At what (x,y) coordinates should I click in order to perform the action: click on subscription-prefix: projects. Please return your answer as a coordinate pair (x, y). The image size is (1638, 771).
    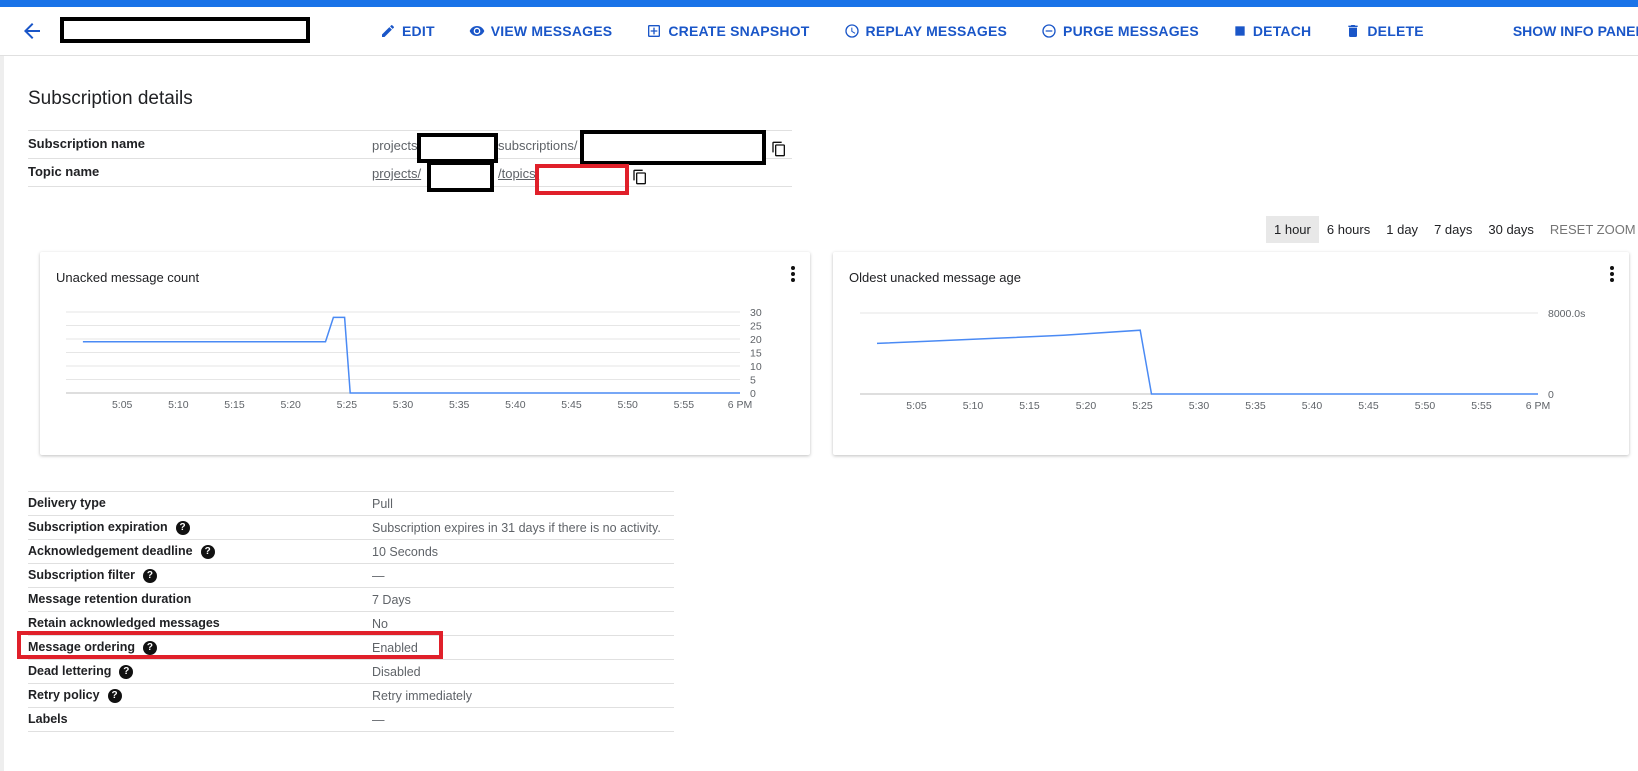
    Looking at the image, I should click on (395, 145).